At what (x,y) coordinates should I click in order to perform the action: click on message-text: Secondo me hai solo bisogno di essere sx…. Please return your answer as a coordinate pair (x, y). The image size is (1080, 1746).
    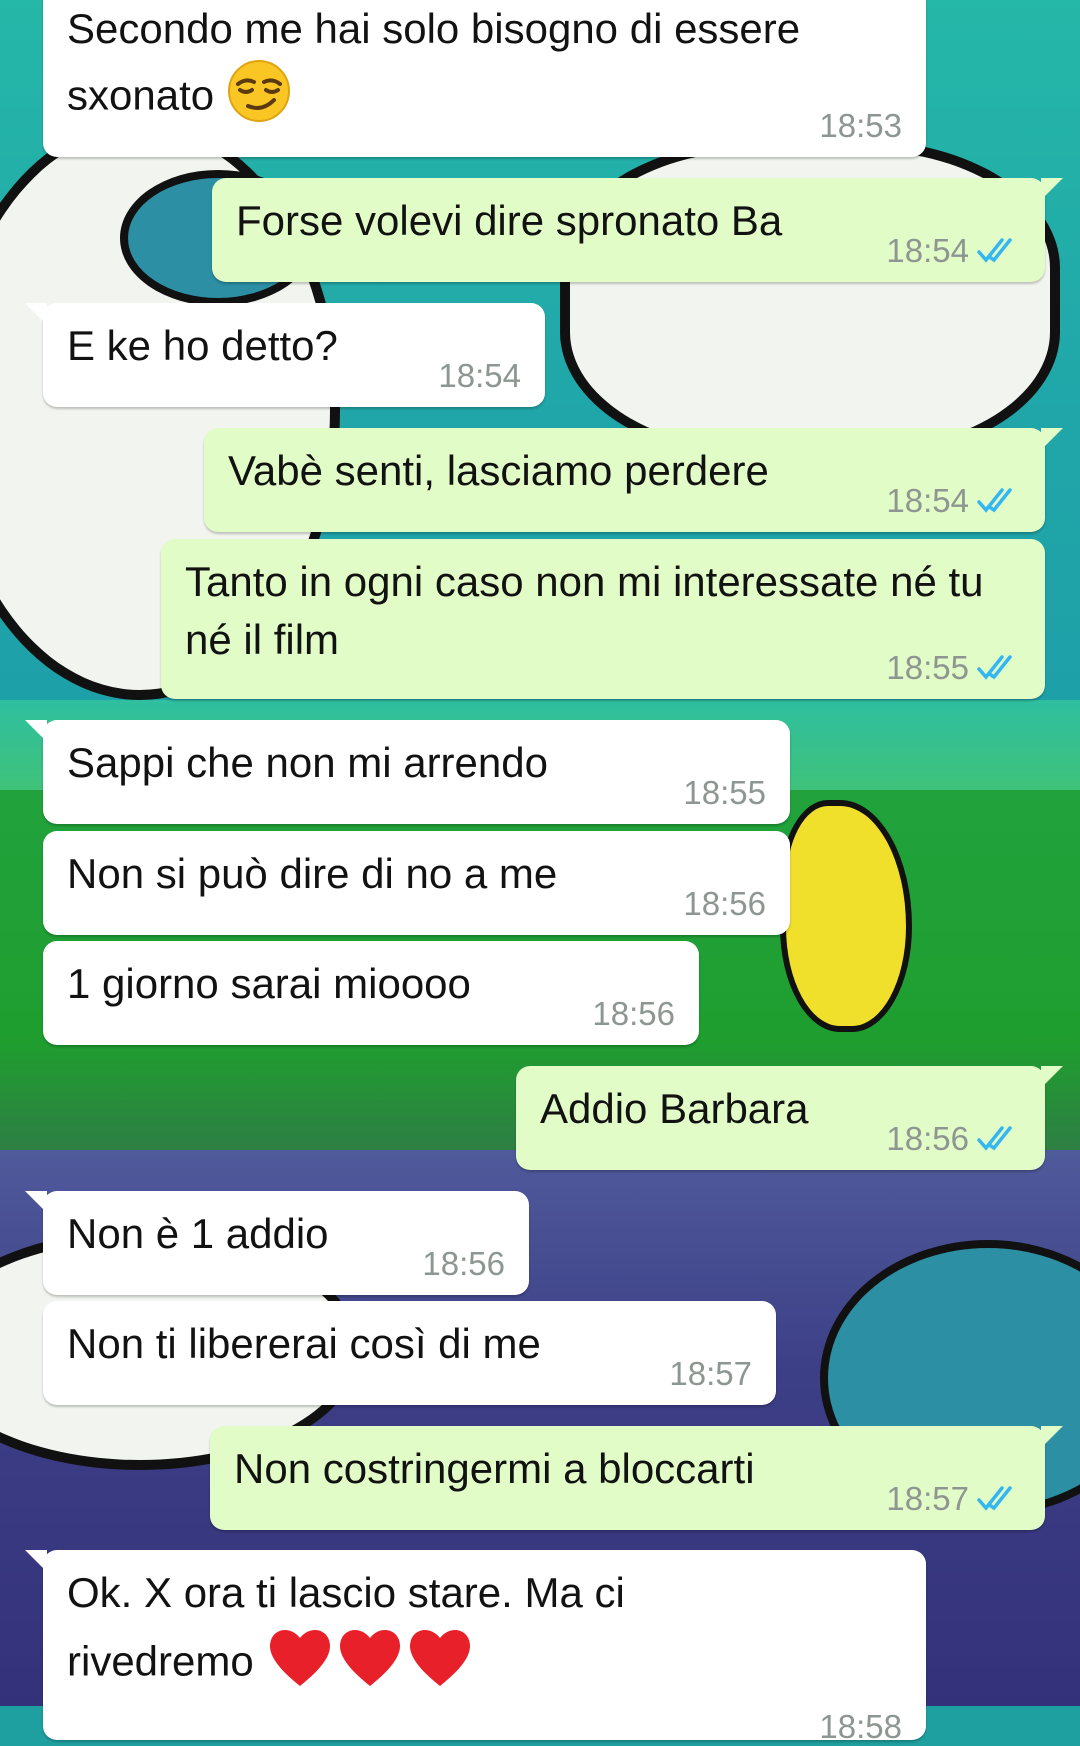
    Looking at the image, I should click on (434, 62).